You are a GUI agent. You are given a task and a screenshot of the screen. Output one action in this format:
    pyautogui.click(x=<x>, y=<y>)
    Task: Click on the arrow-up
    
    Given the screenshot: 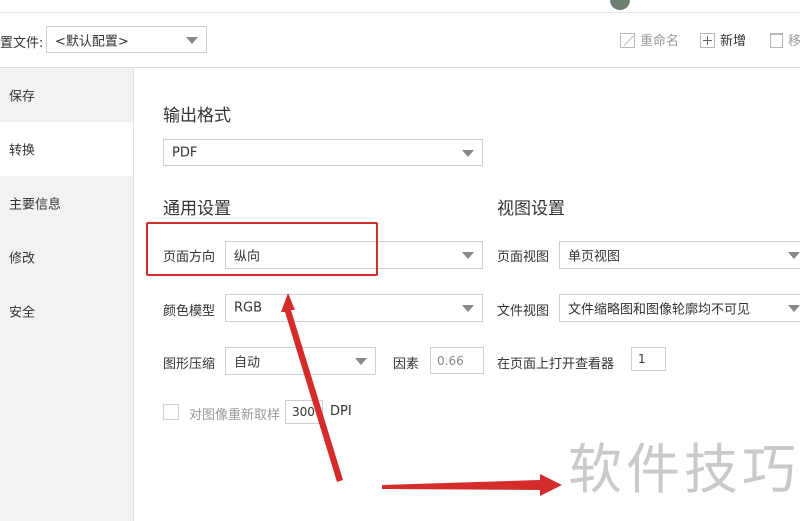 What is the action you would take?
    pyautogui.click(x=312, y=387)
    